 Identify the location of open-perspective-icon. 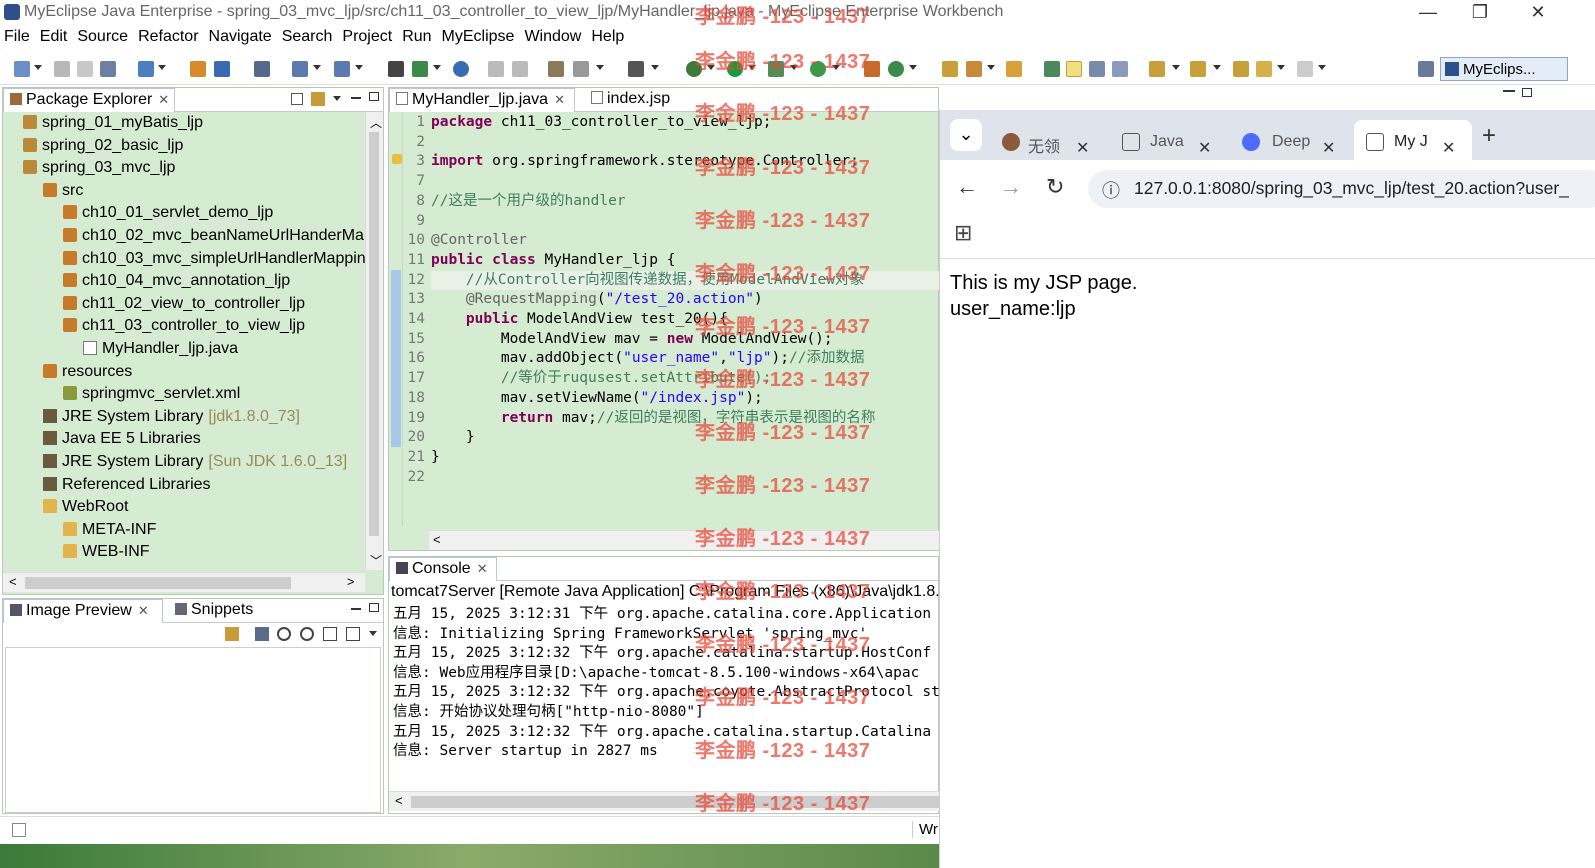
(1426, 69).